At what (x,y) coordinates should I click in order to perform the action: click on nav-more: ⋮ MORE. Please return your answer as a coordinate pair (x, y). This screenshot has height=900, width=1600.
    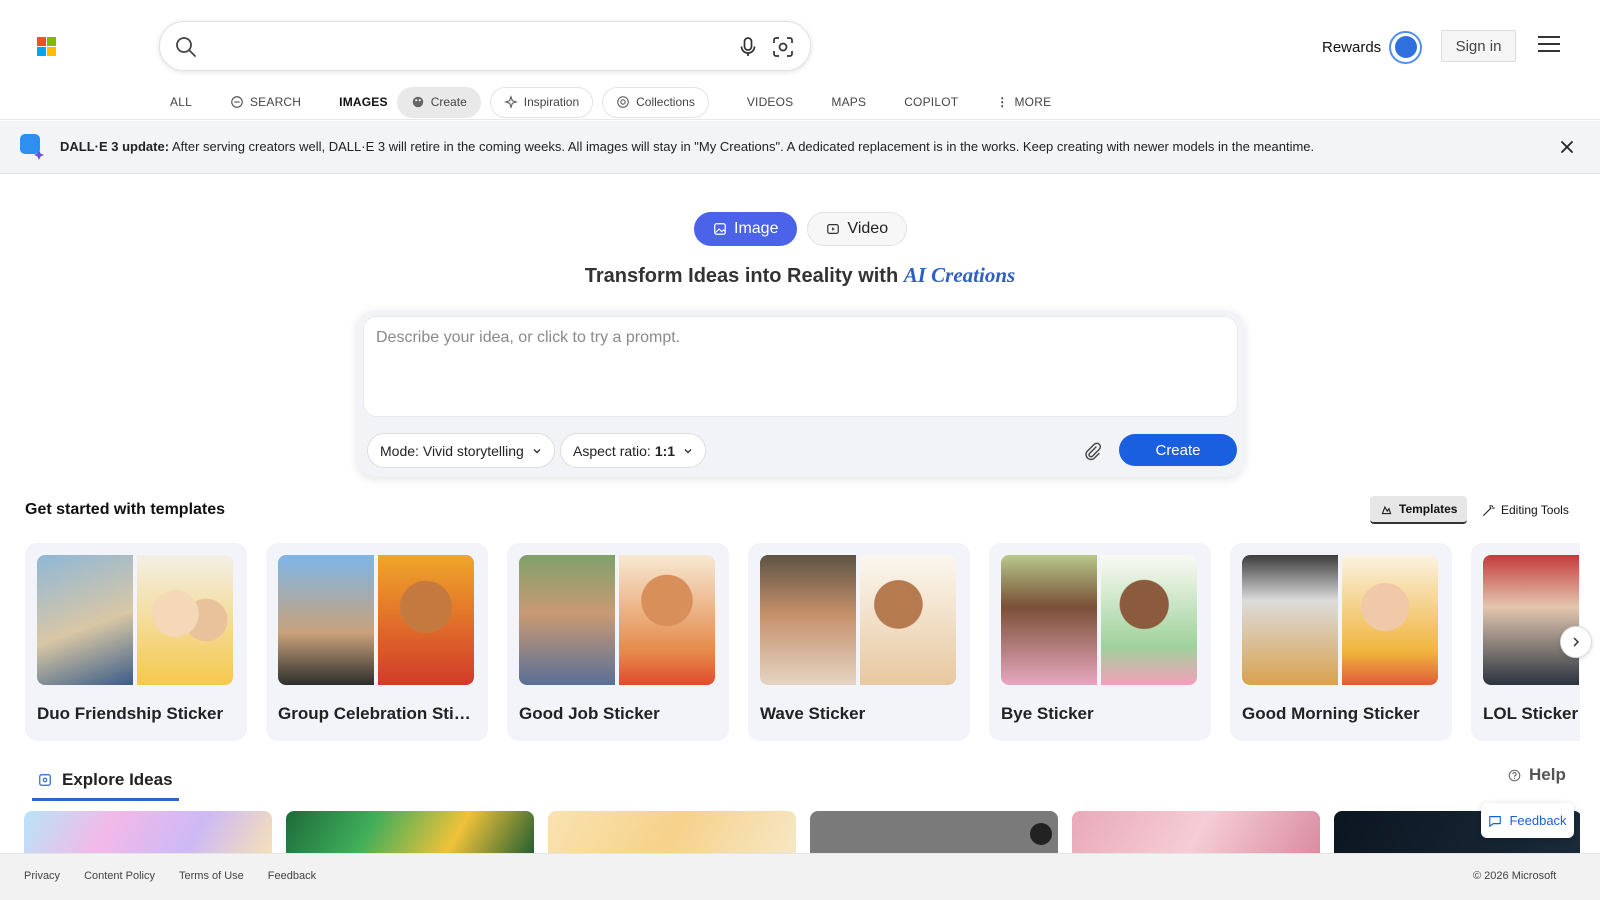
    Looking at the image, I should click on (1023, 102).